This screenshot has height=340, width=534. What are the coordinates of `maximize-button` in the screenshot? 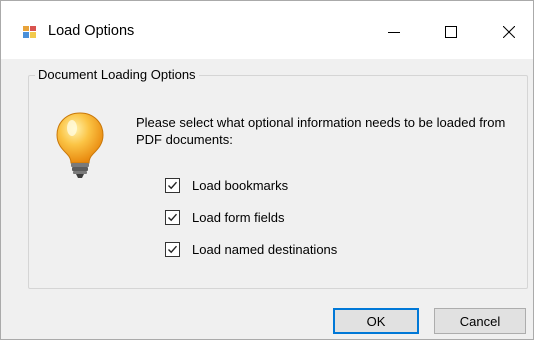 It's located at (451, 32).